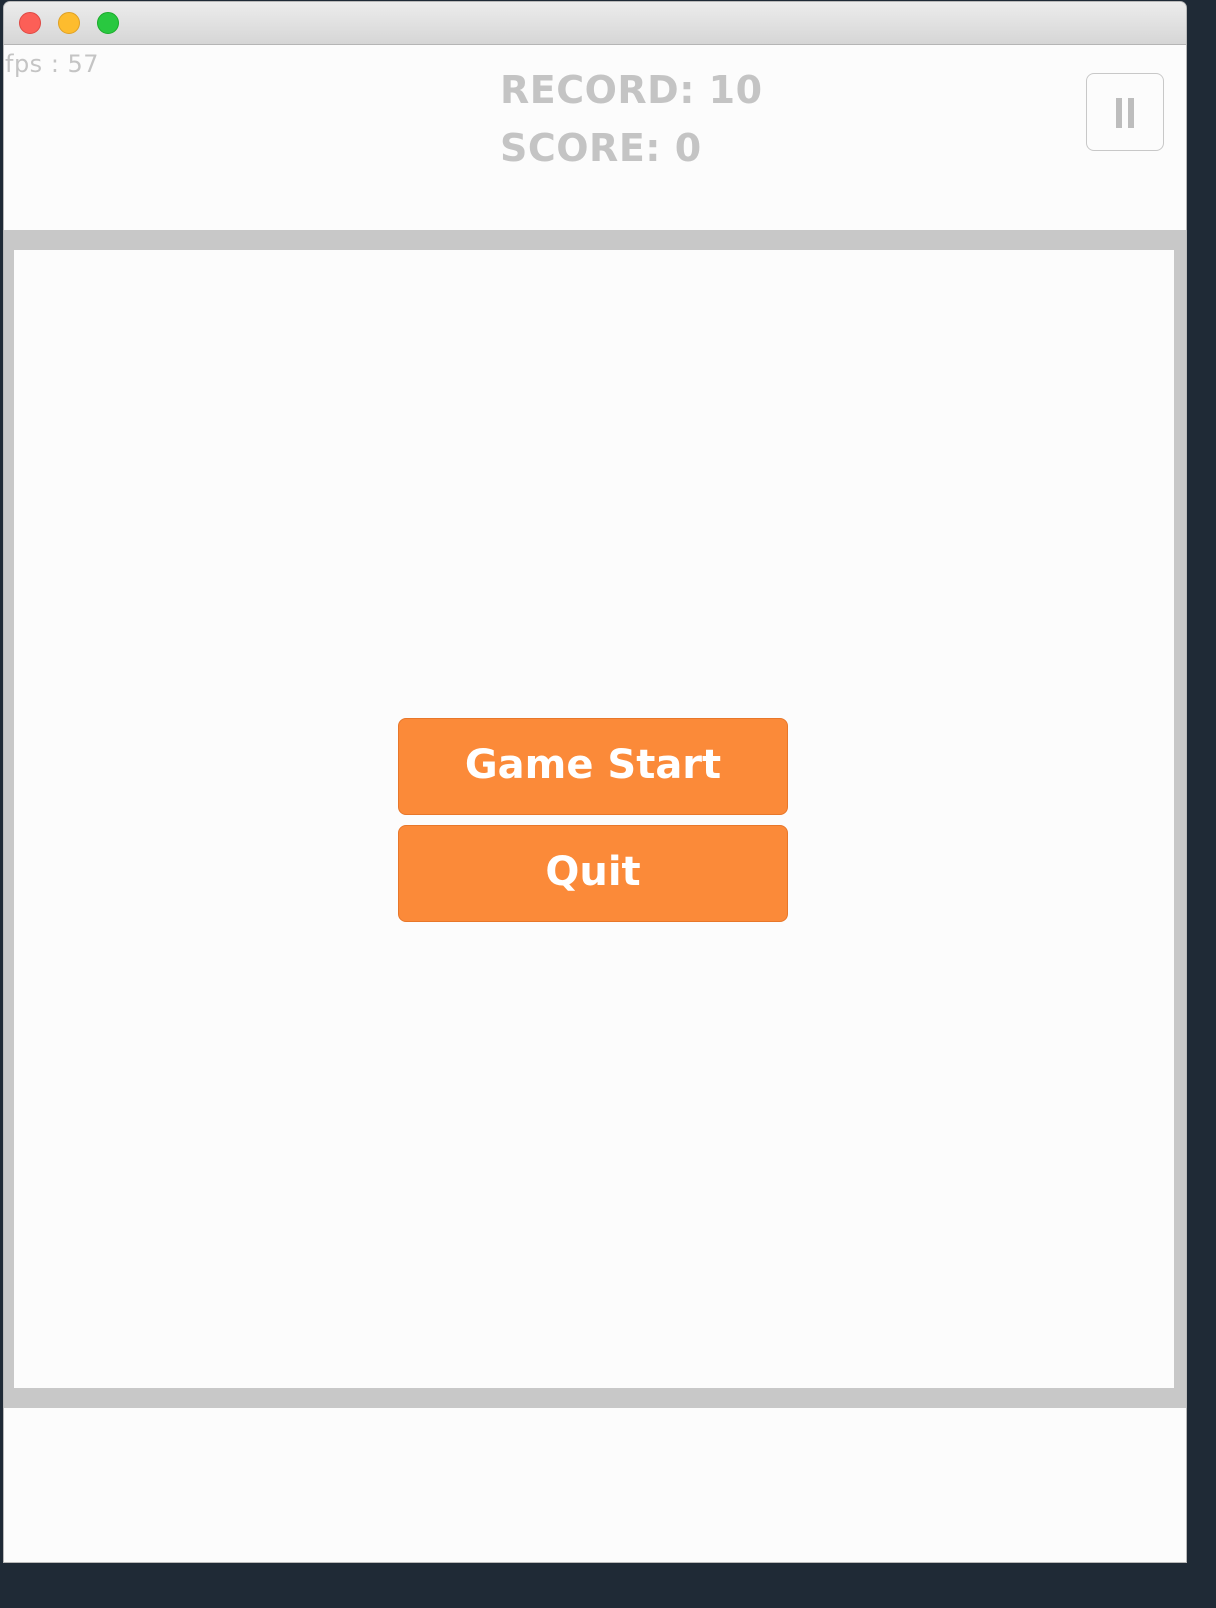 Image resolution: width=1216 pixels, height=1608 pixels. I want to click on zoom-window-button, so click(108, 23).